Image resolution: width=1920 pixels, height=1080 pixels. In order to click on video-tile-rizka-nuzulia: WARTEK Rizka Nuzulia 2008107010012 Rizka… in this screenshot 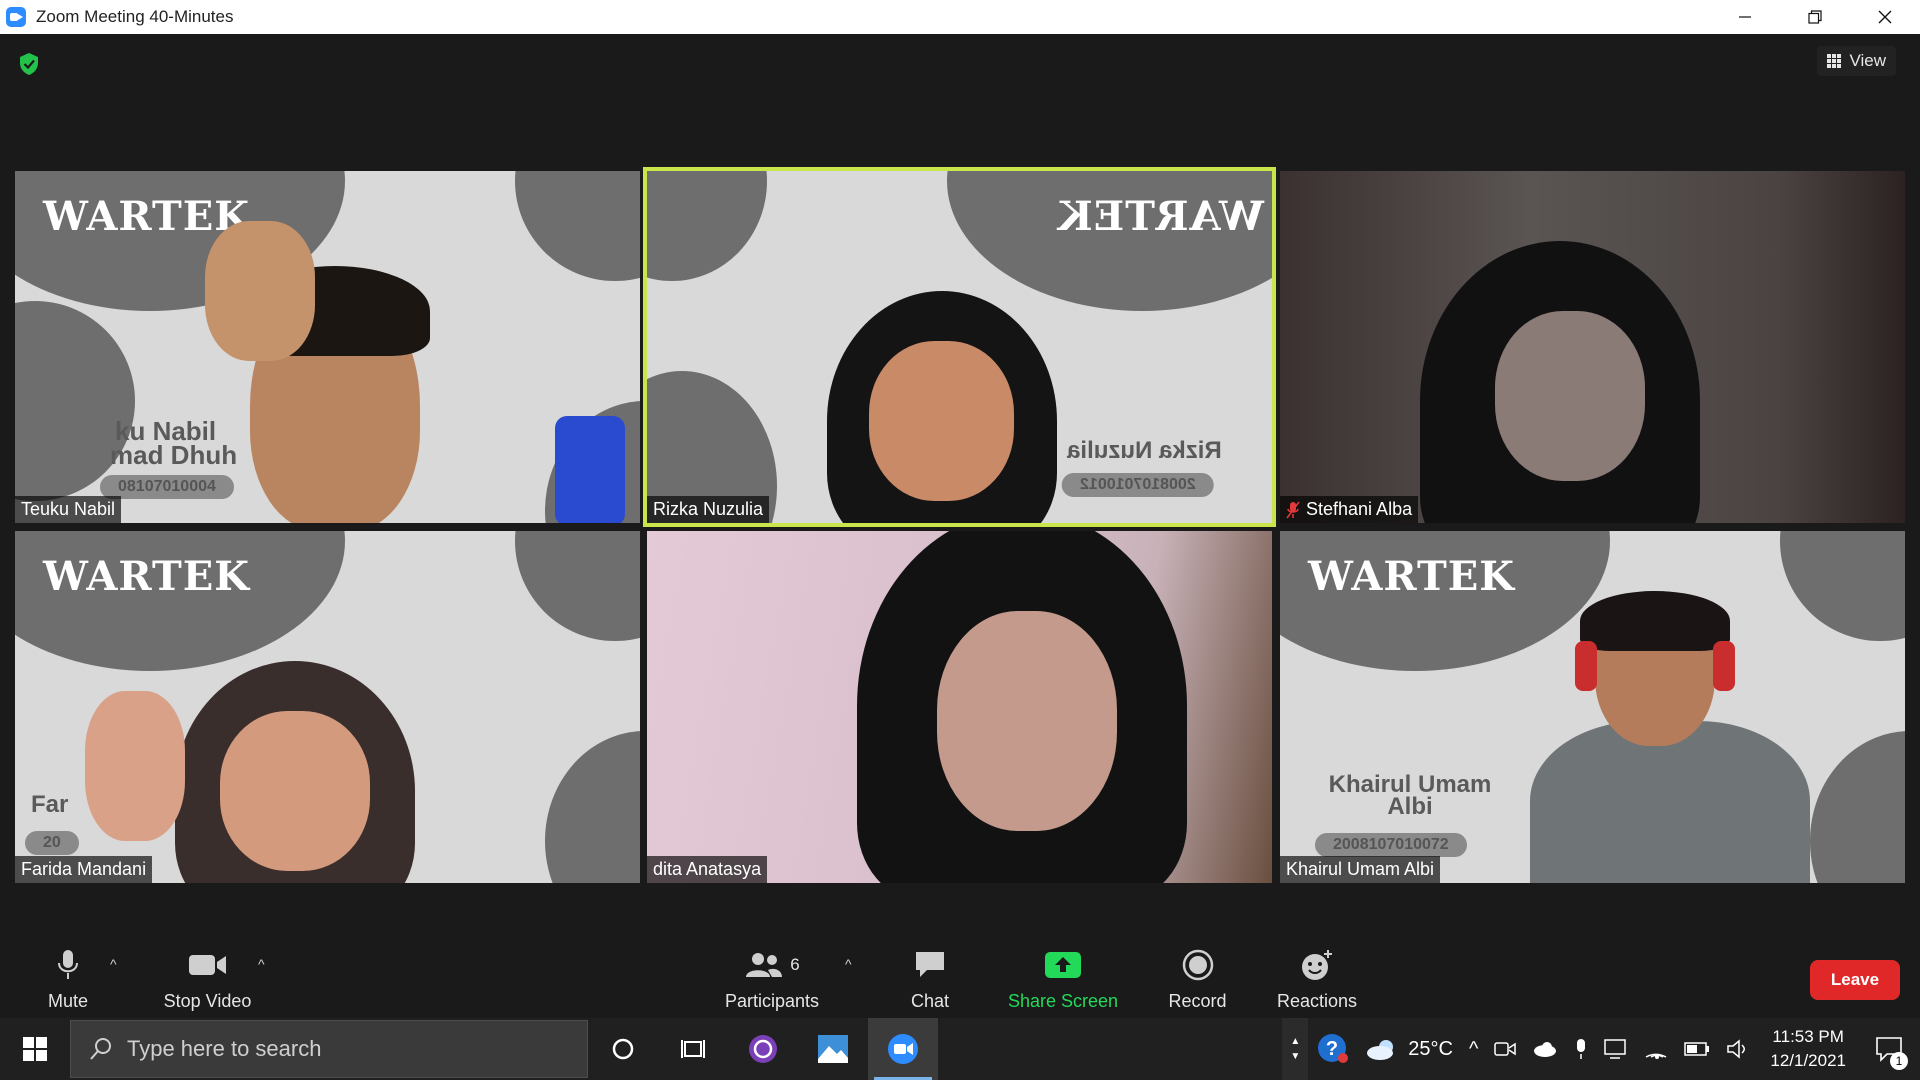, I will do `click(959, 347)`.